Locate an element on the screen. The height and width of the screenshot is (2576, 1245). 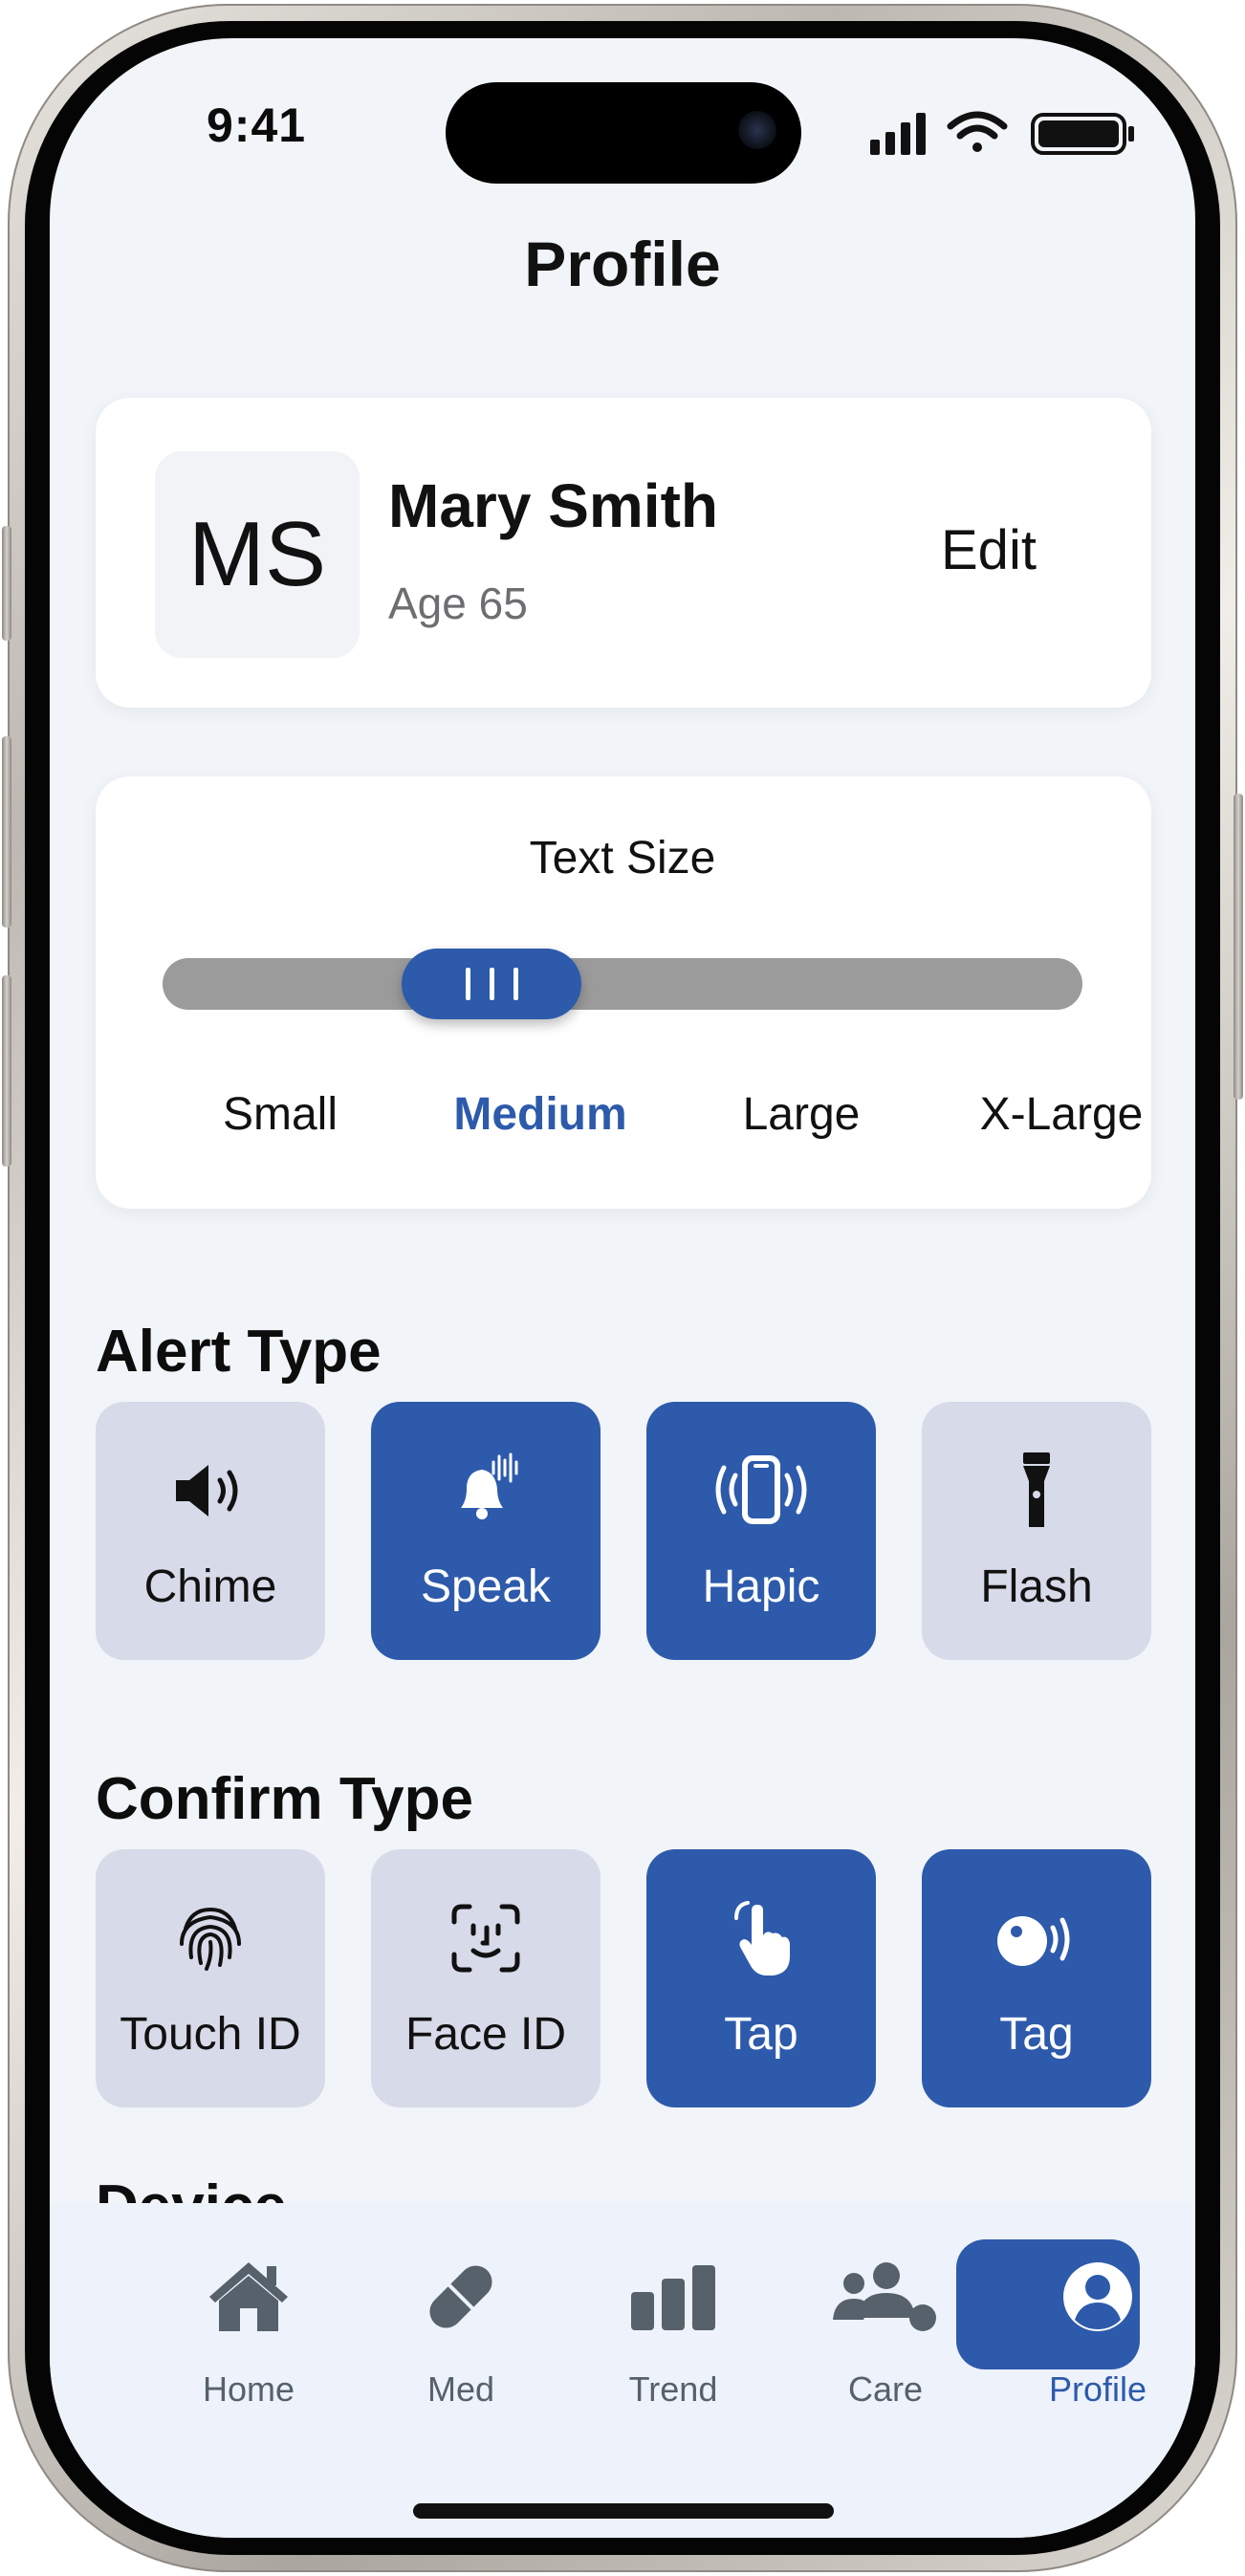
volume-up-button is located at coordinates (7, 832).